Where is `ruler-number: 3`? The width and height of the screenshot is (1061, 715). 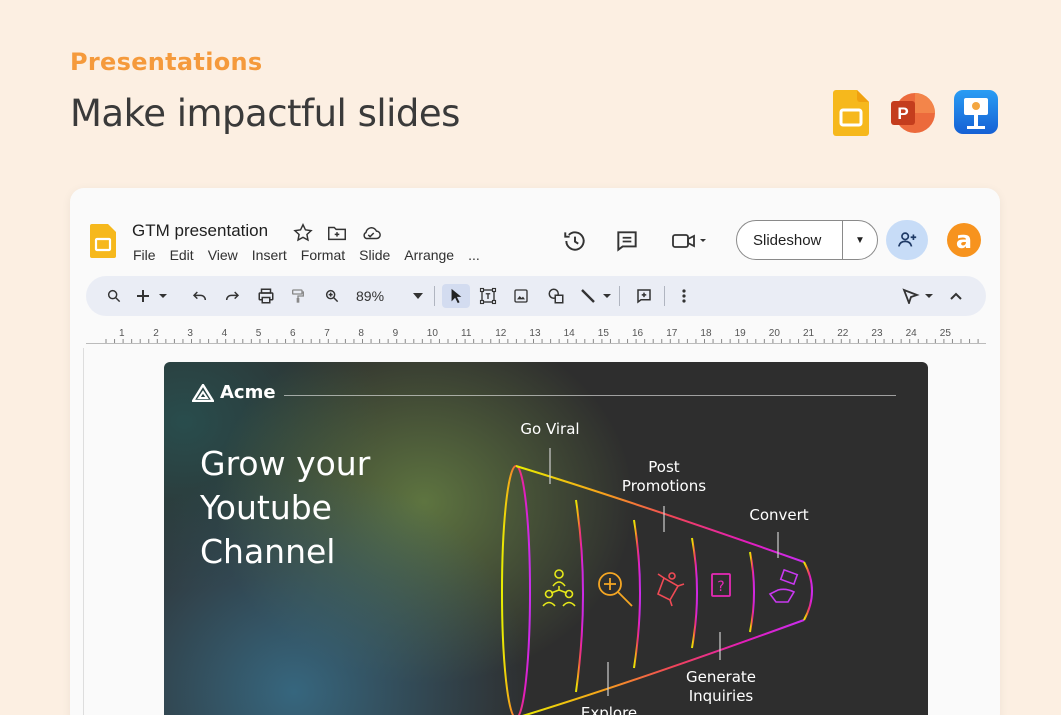 ruler-number: 3 is located at coordinates (190, 333).